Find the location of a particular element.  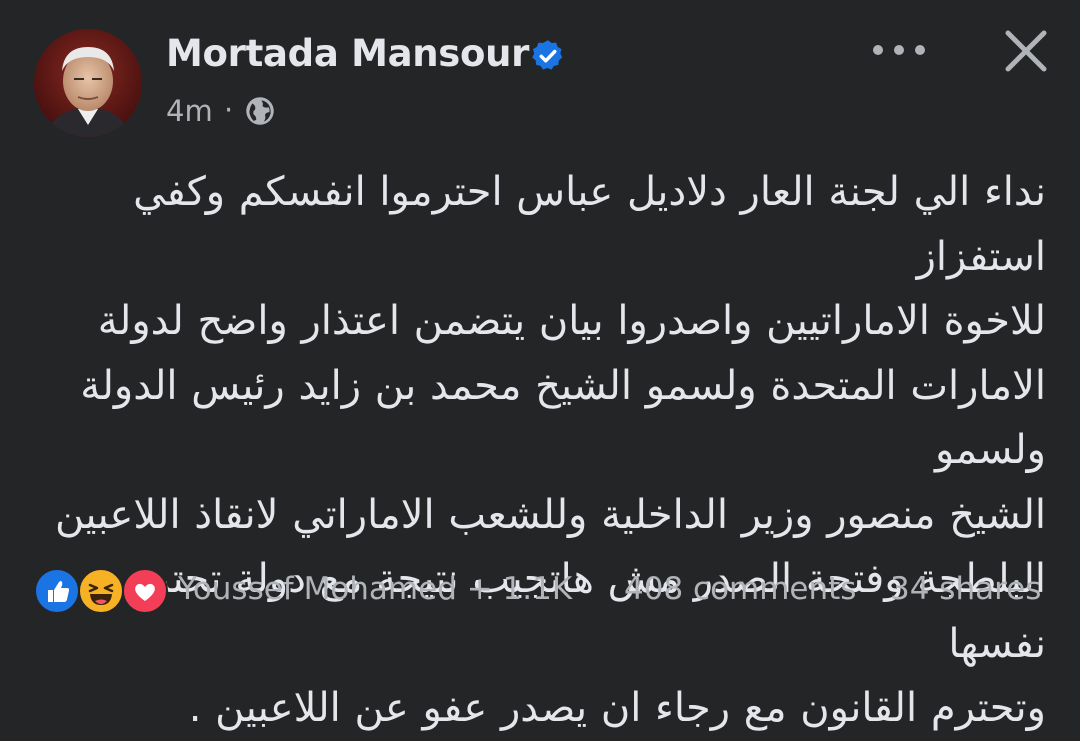

more-dots-icon is located at coordinates (899, 50).